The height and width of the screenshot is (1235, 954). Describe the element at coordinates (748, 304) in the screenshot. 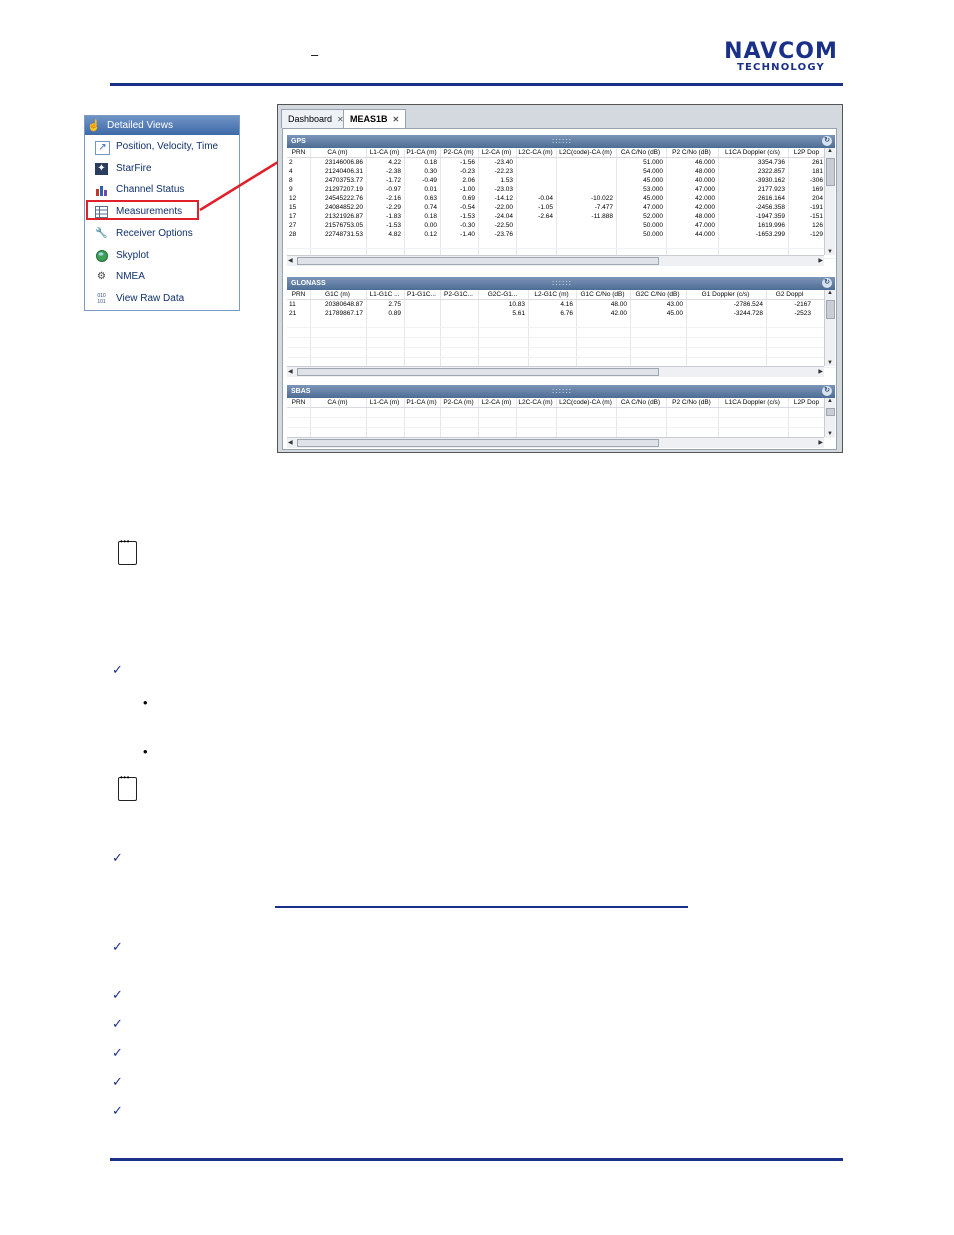

I see `table-cell: -2786.524` at that location.